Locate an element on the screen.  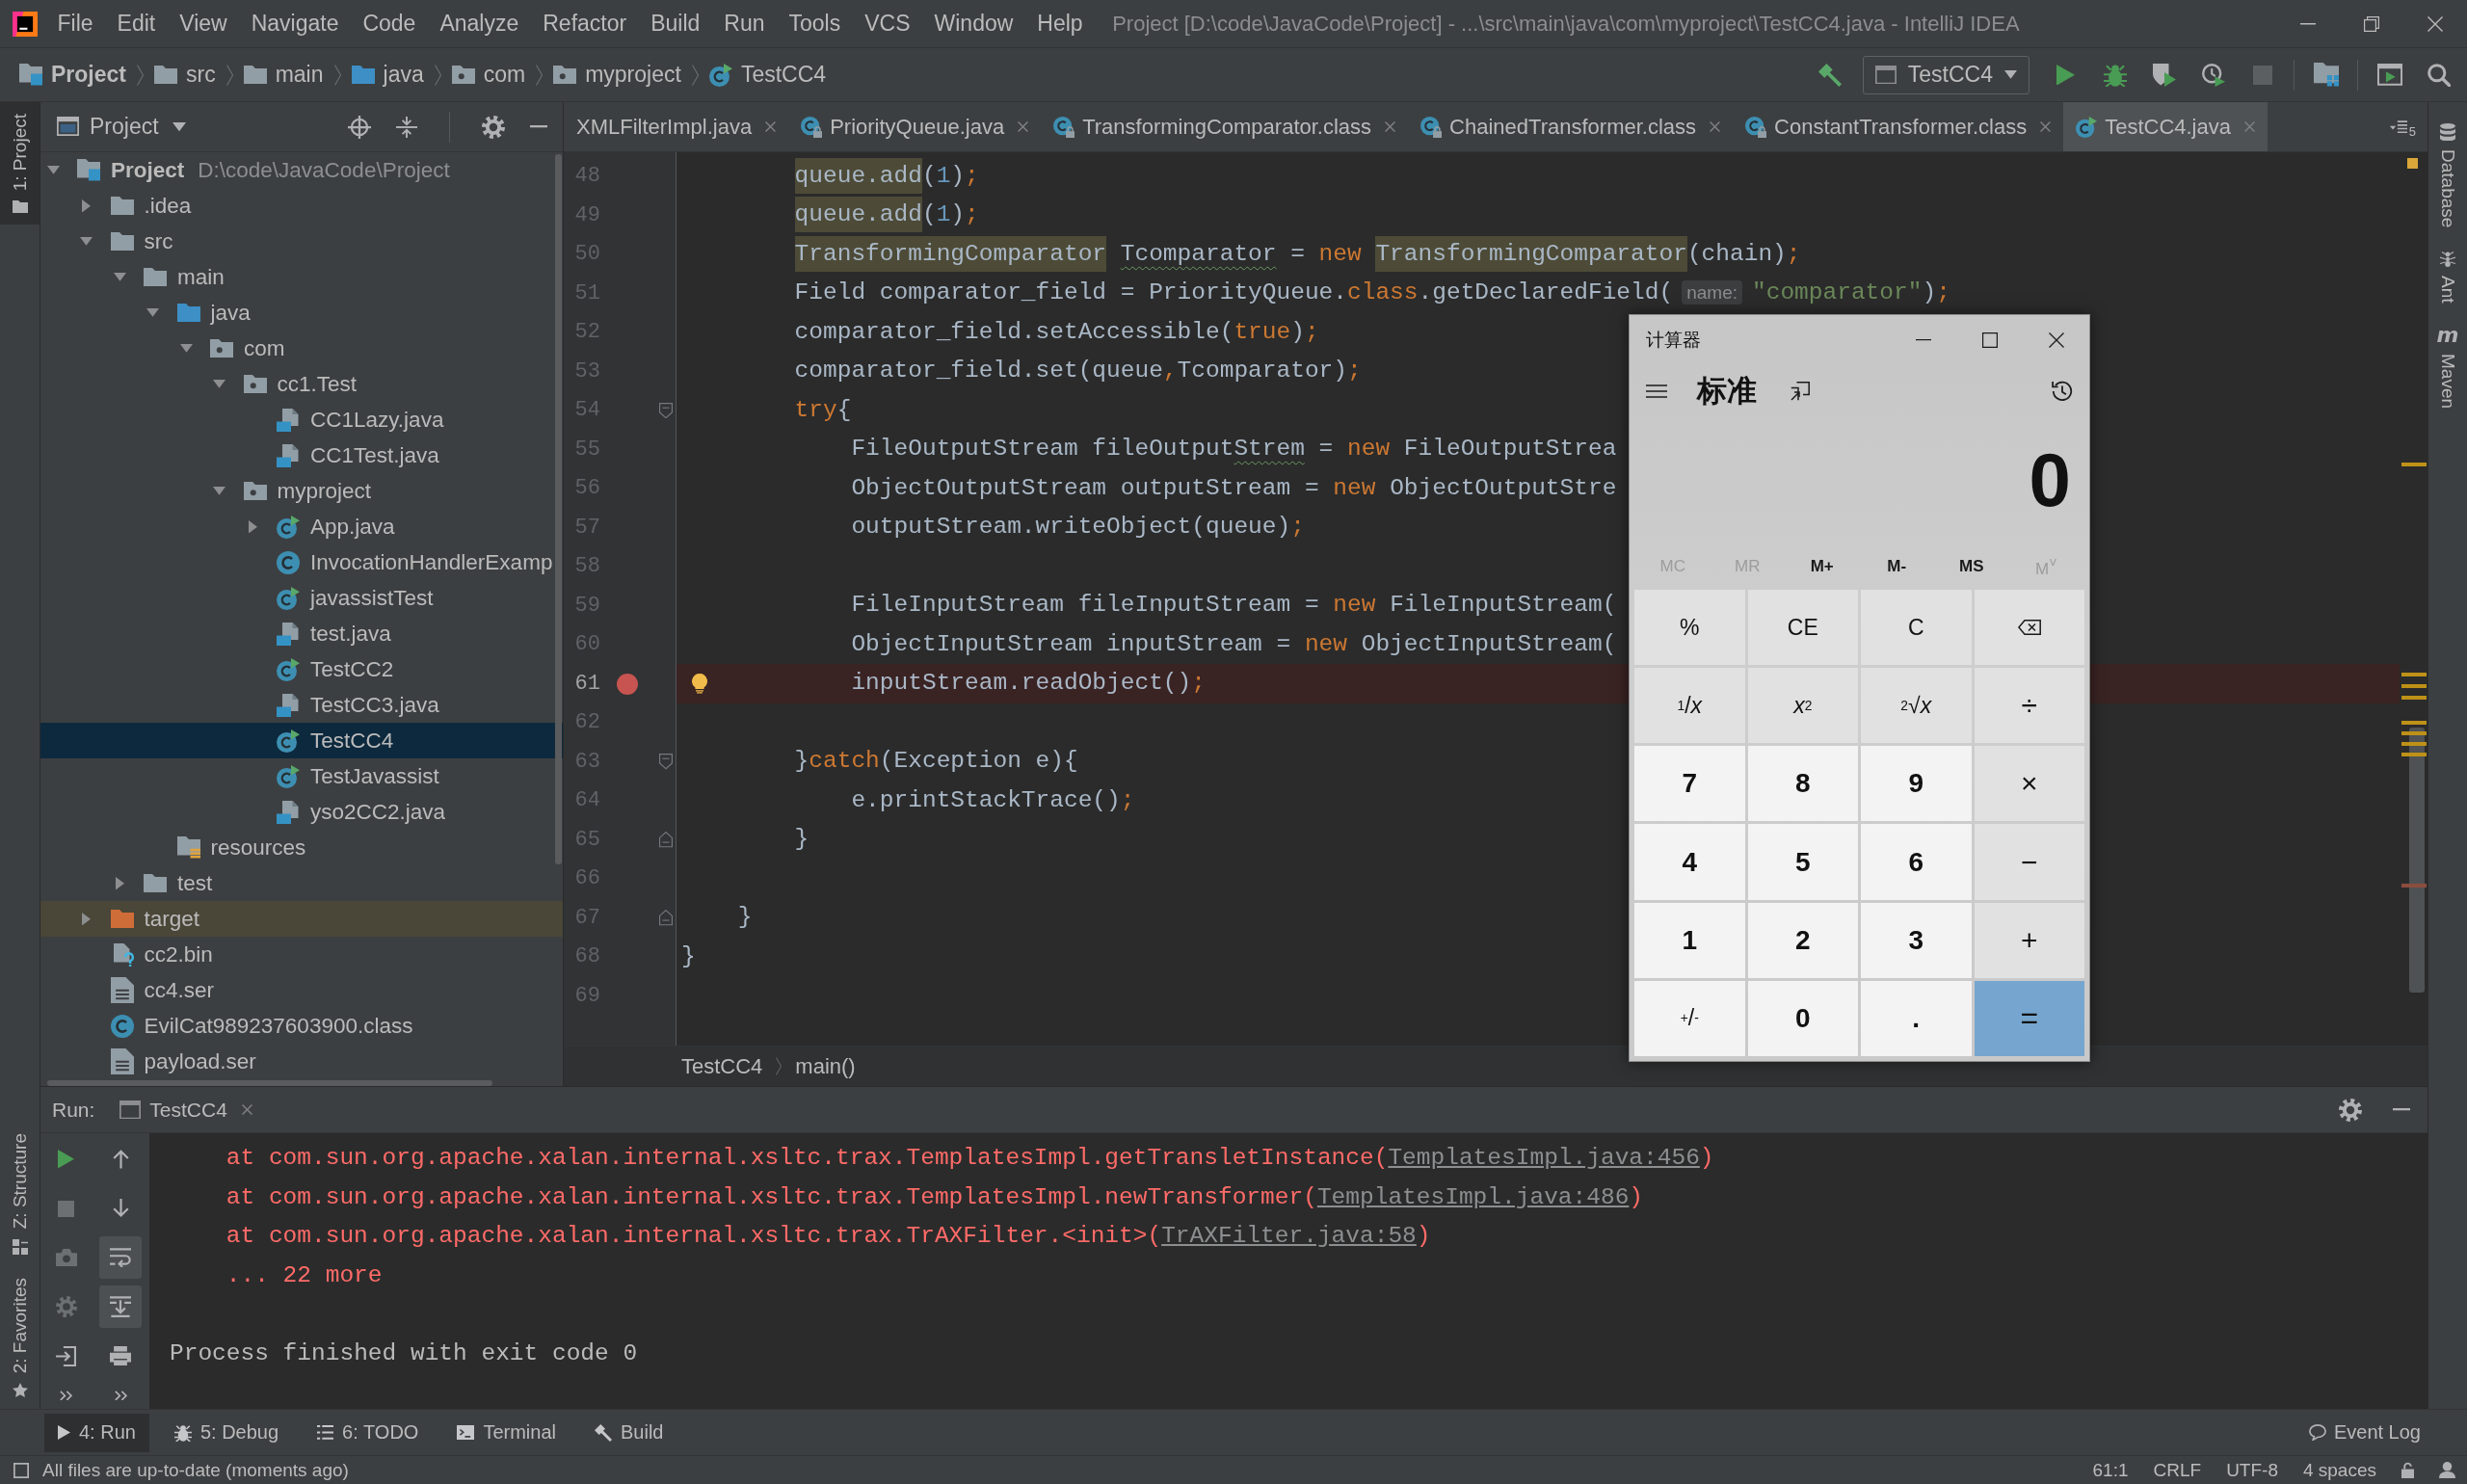
editor-tab: TransformingComparator.class is located at coordinates (1225, 126).